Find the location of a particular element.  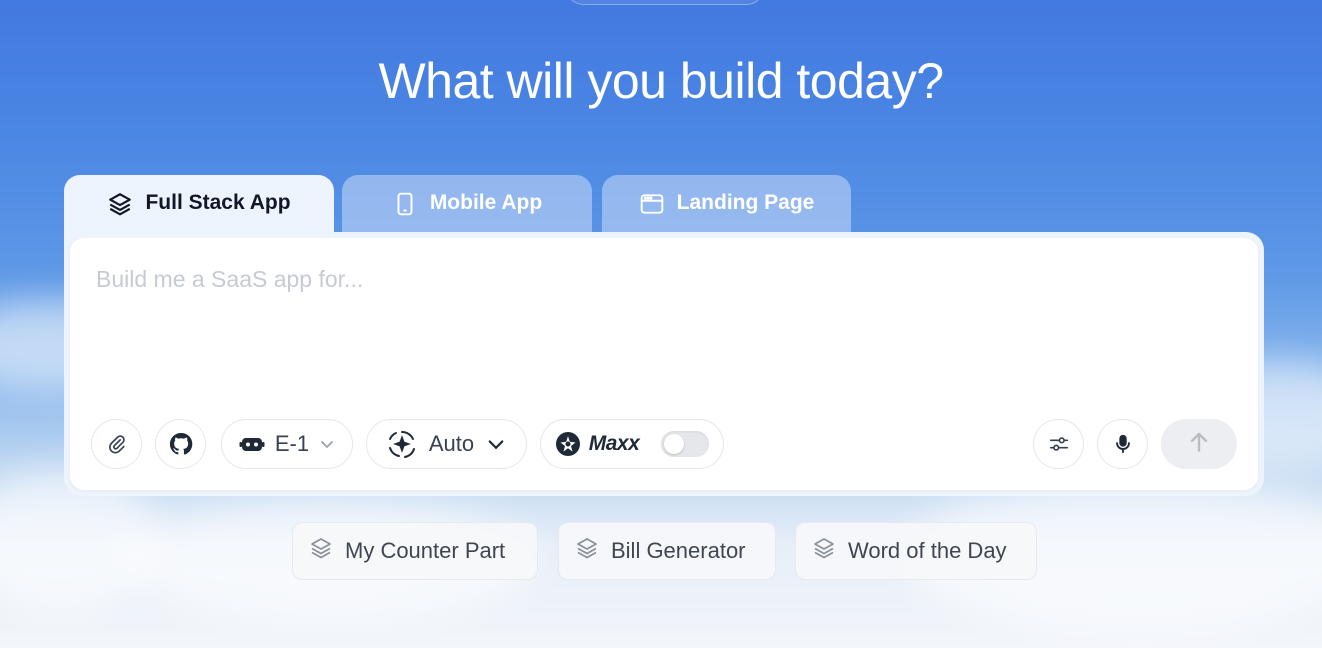

tab-label: Mobile App is located at coordinates (486, 202).